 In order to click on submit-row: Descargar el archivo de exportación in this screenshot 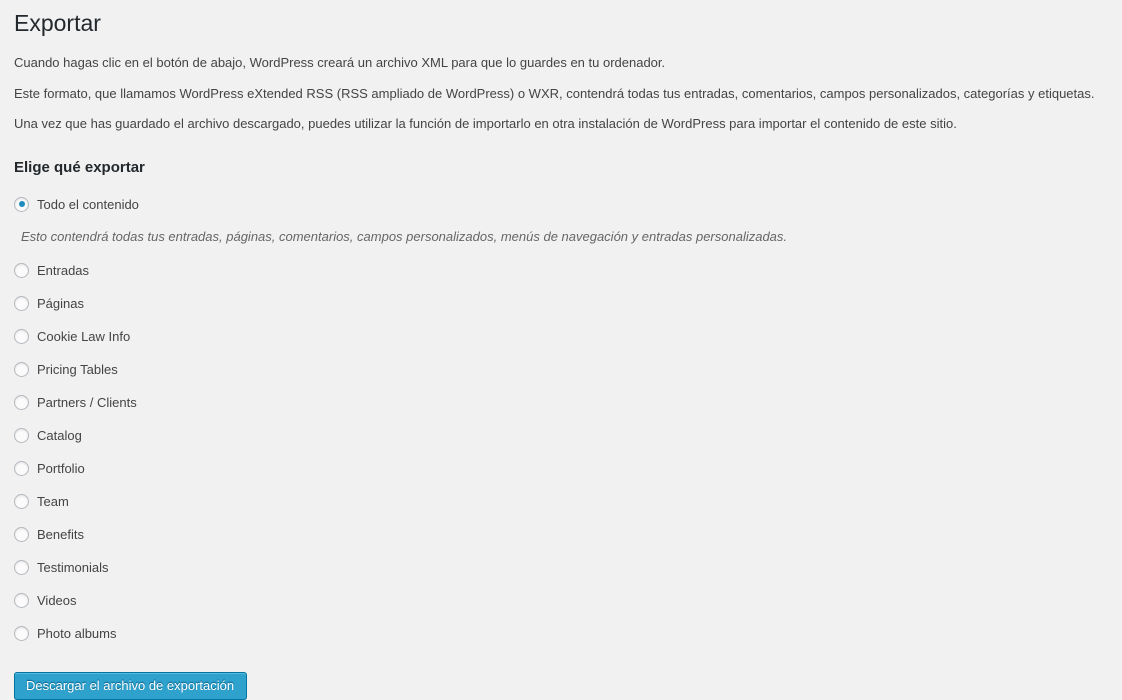, I will do `click(561, 675)`.